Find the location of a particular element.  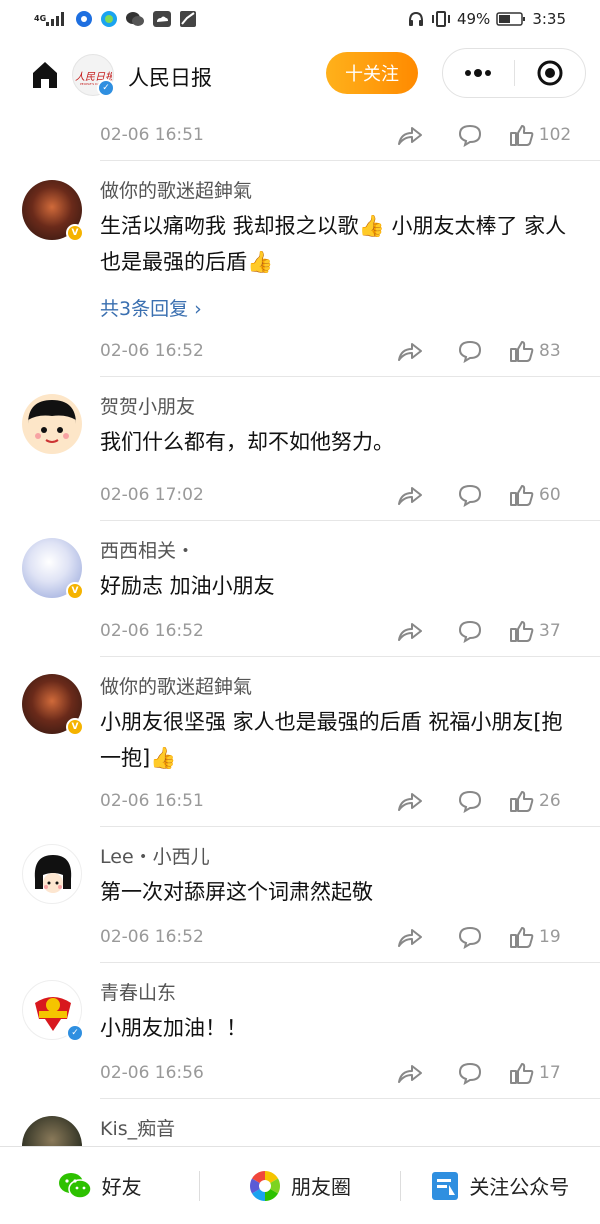

more-dots-icon is located at coordinates (478, 73).